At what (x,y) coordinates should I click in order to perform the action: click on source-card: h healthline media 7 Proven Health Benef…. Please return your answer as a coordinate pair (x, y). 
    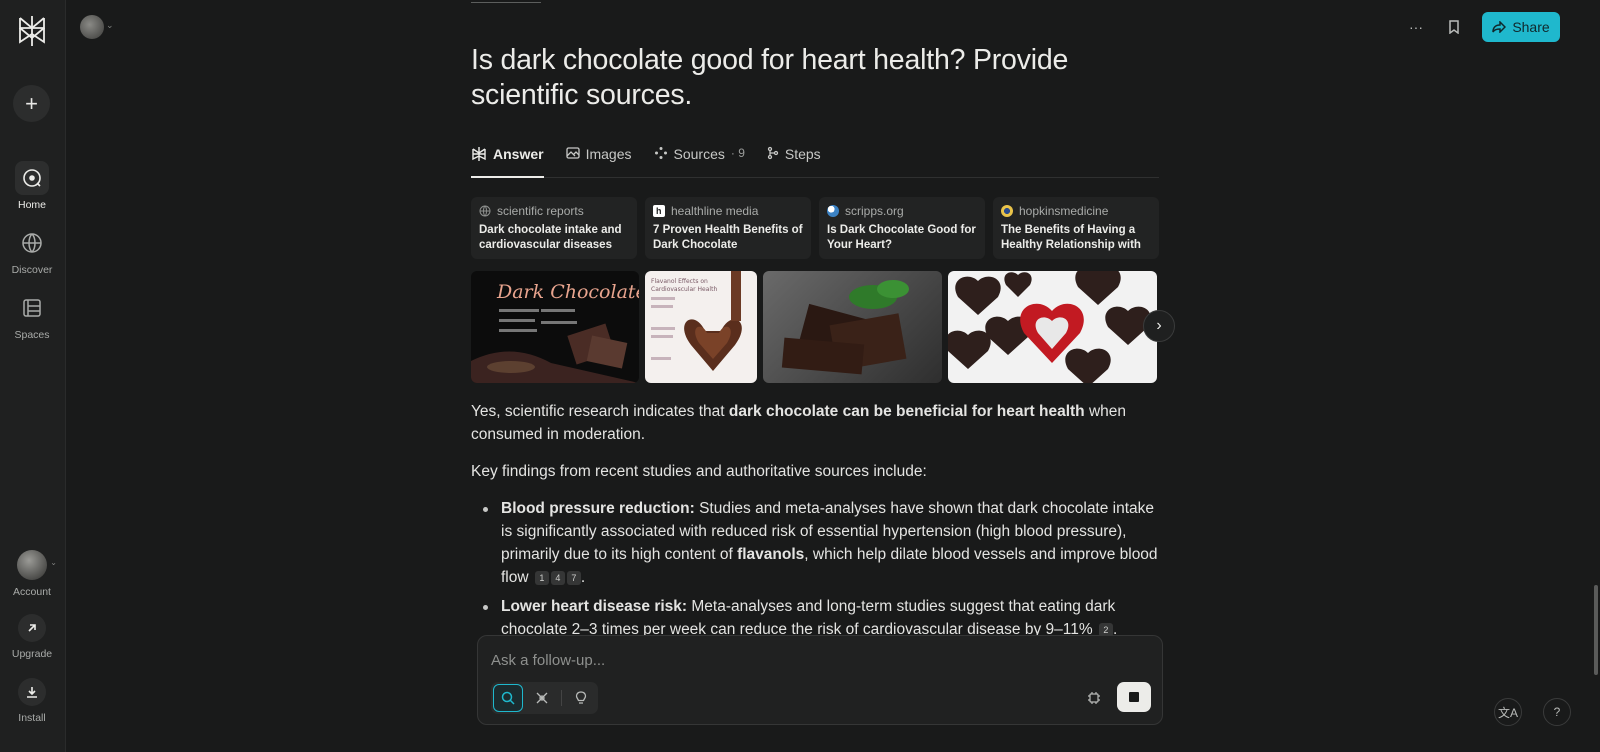
    Looking at the image, I should click on (728, 228).